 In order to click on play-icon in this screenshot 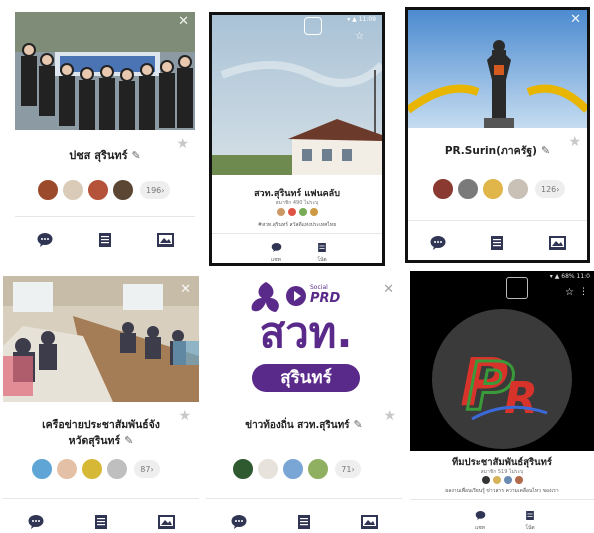, I will do `click(296, 296)`.